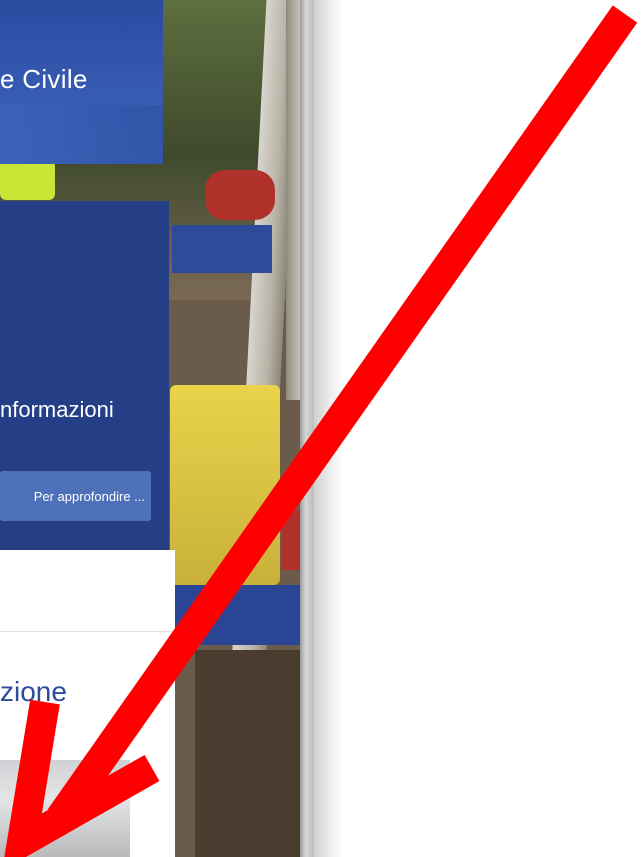 Image resolution: width=644 pixels, height=857 pixels. Describe the element at coordinates (222, 249) in the screenshot. I see `photo-machine-blue` at that location.